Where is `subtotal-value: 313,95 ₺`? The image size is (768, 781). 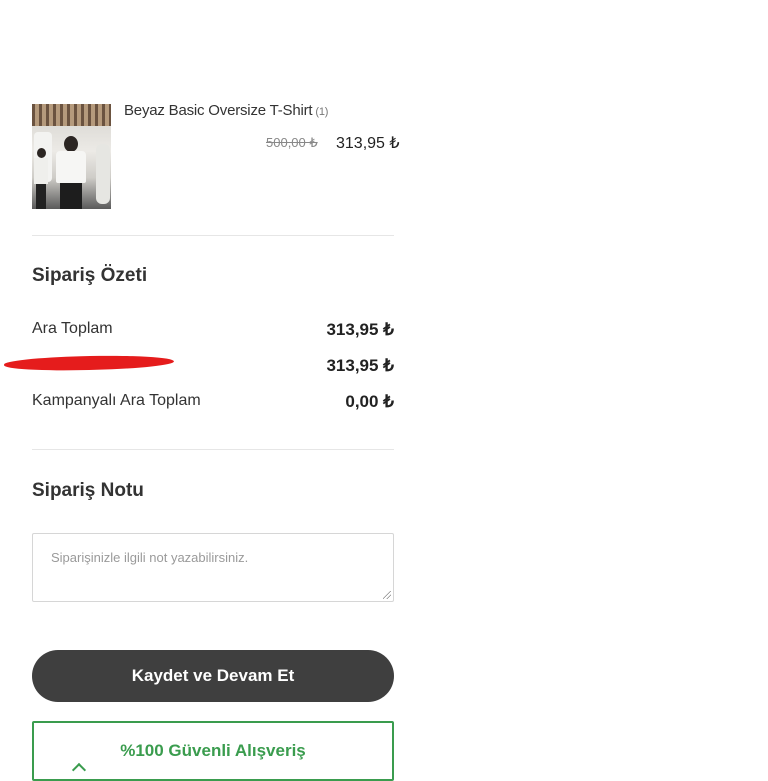
subtotal-value: 313,95 ₺ is located at coordinates (360, 329).